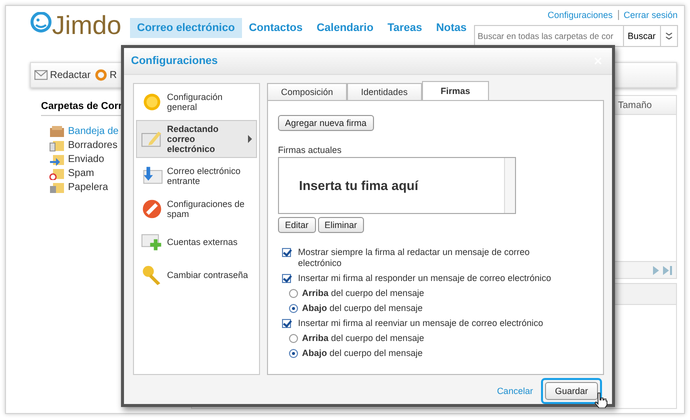  What do you see at coordinates (71, 173) in the screenshot?
I see `folder-item: Spam` at bounding box center [71, 173].